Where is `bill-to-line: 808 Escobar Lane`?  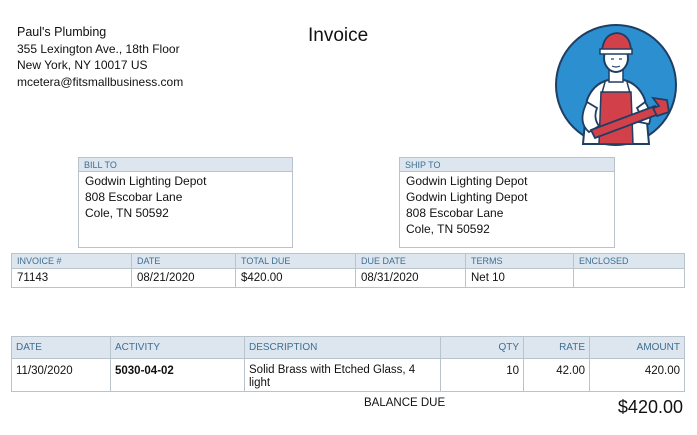 bill-to-line: 808 Escobar Lane is located at coordinates (134, 197).